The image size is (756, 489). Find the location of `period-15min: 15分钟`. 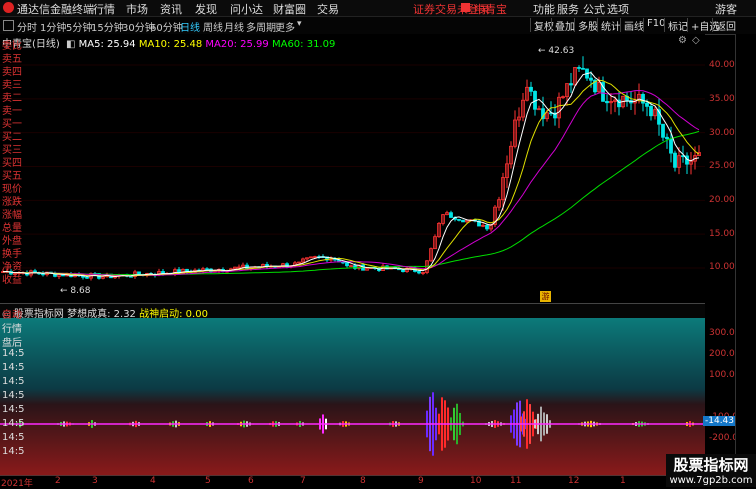

period-15min: 15分钟 is located at coordinates (107, 26).